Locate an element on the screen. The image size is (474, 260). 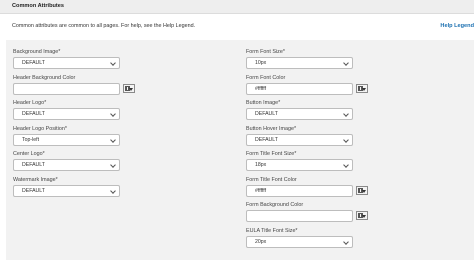
form-title-font-size-field: Form Title Font Size* 18px is located at coordinates (307, 163).